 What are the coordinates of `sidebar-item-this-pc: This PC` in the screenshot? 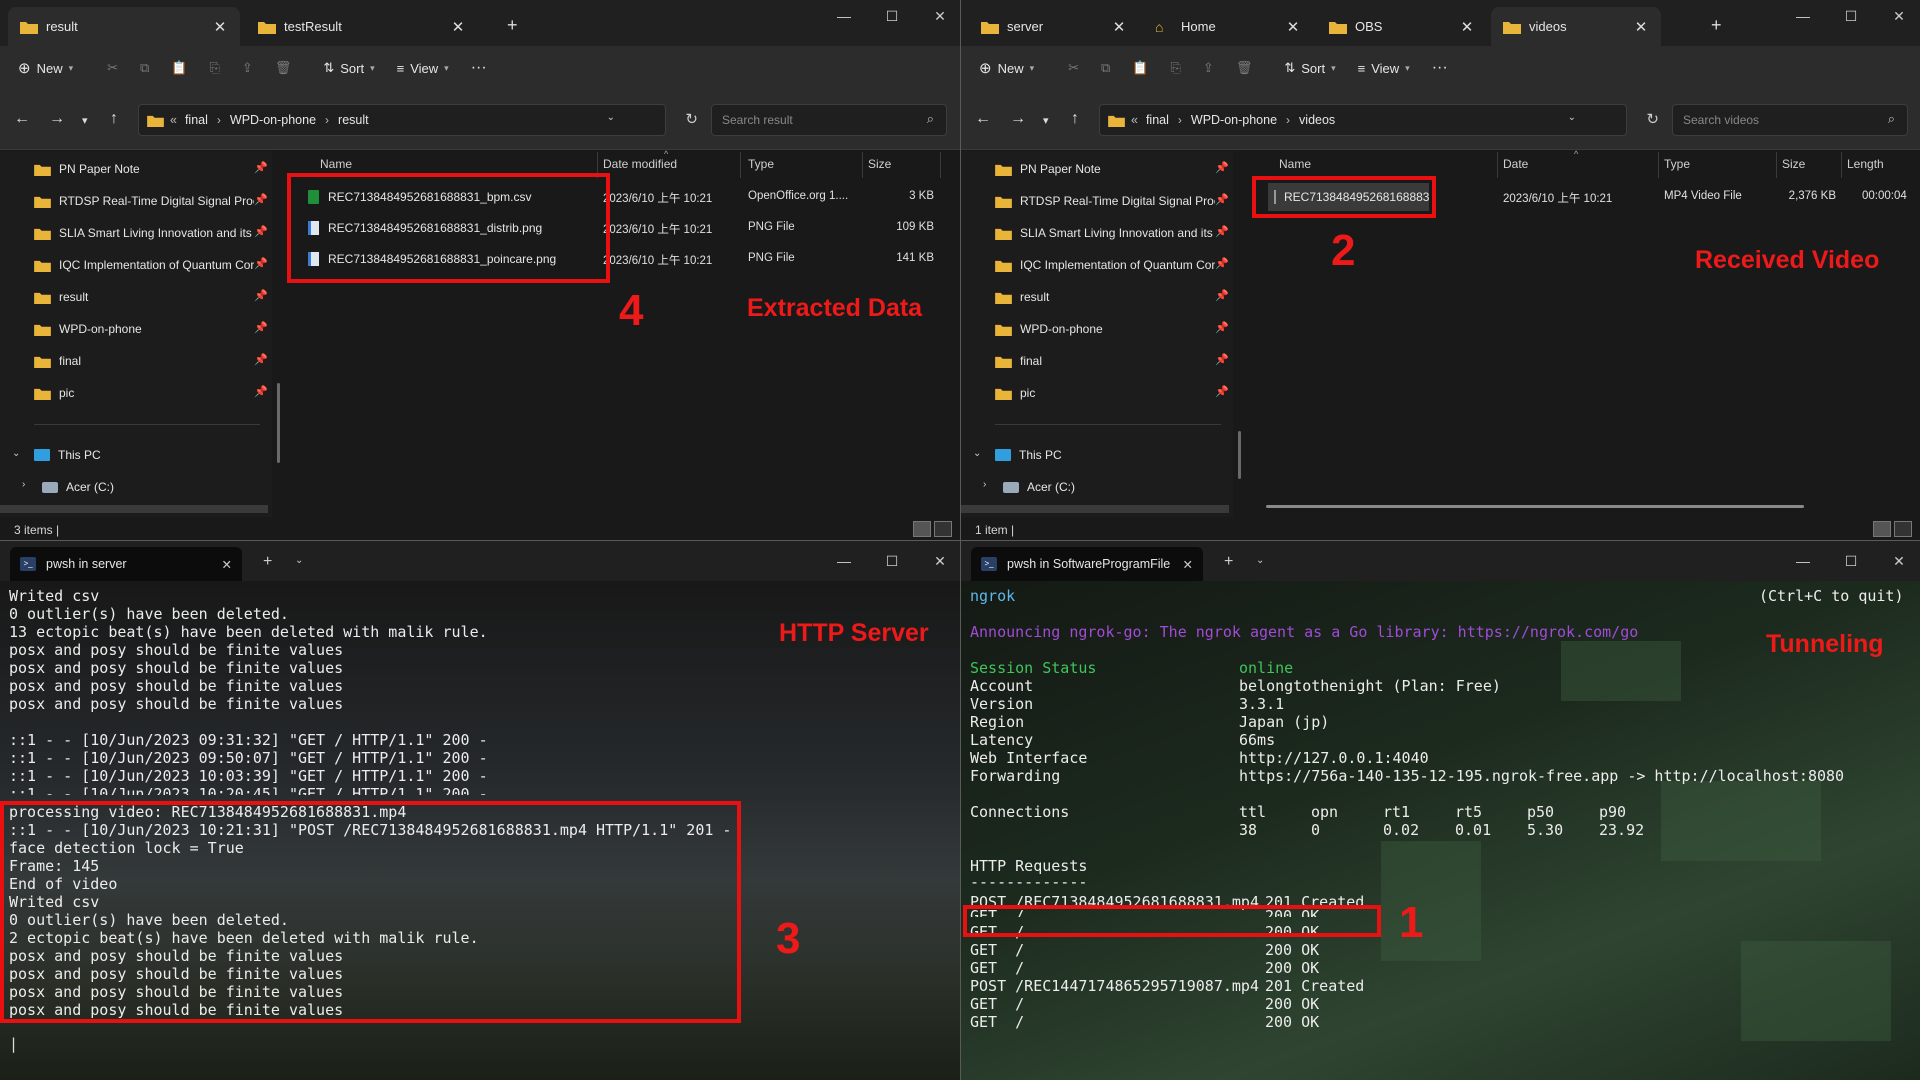 It's located at (1028, 455).